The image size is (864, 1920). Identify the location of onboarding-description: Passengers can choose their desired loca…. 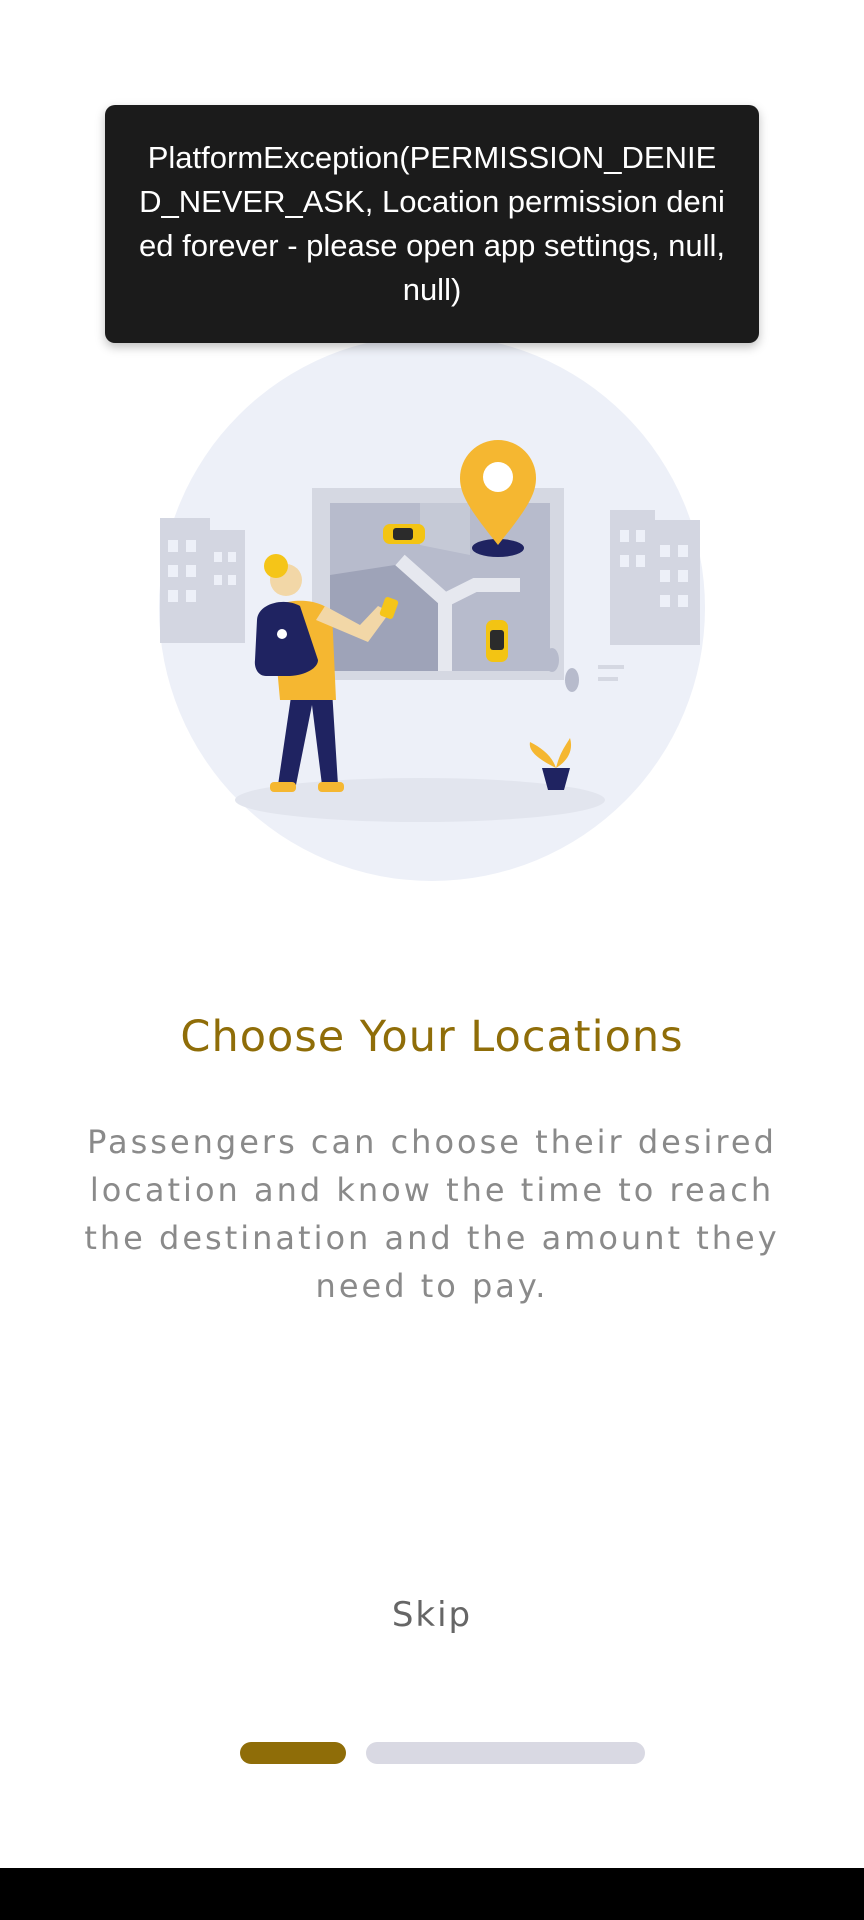
(432, 1214).